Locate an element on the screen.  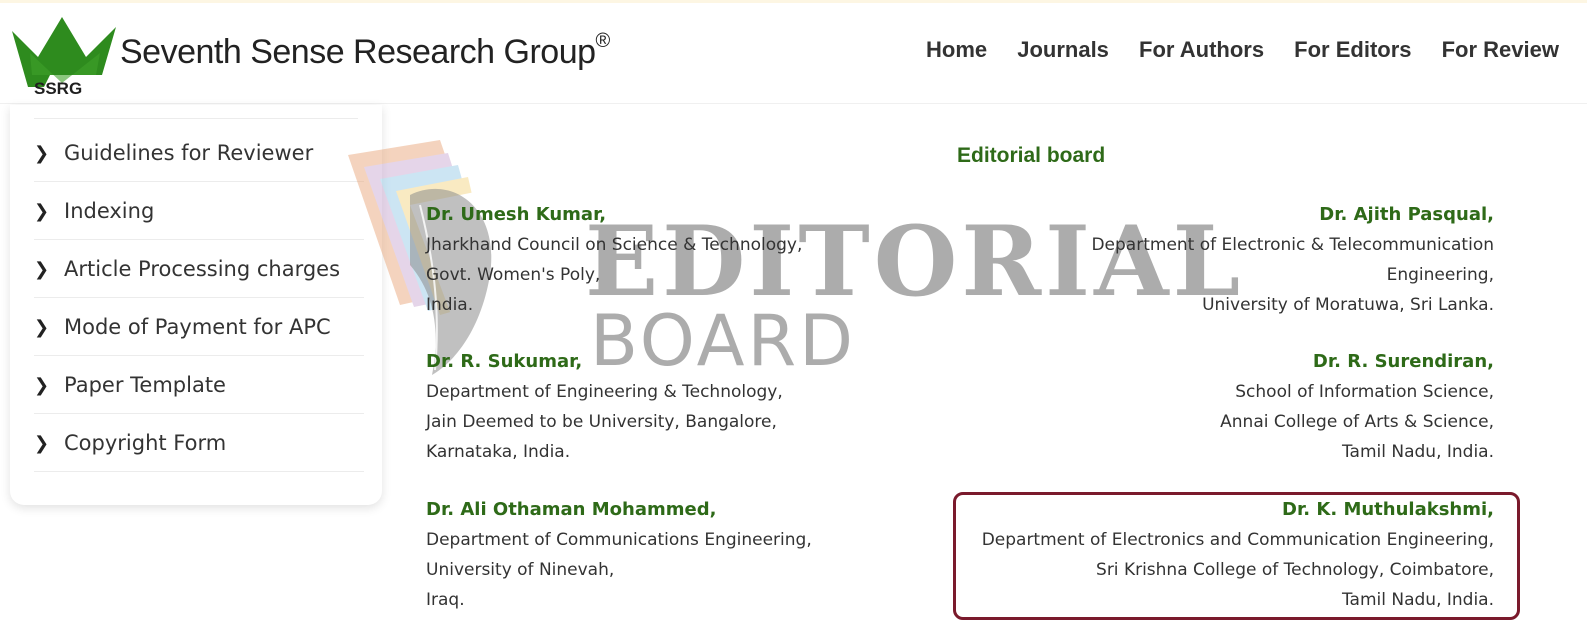
sidebar-item-label: Article Processing charges is located at coordinates (202, 269).